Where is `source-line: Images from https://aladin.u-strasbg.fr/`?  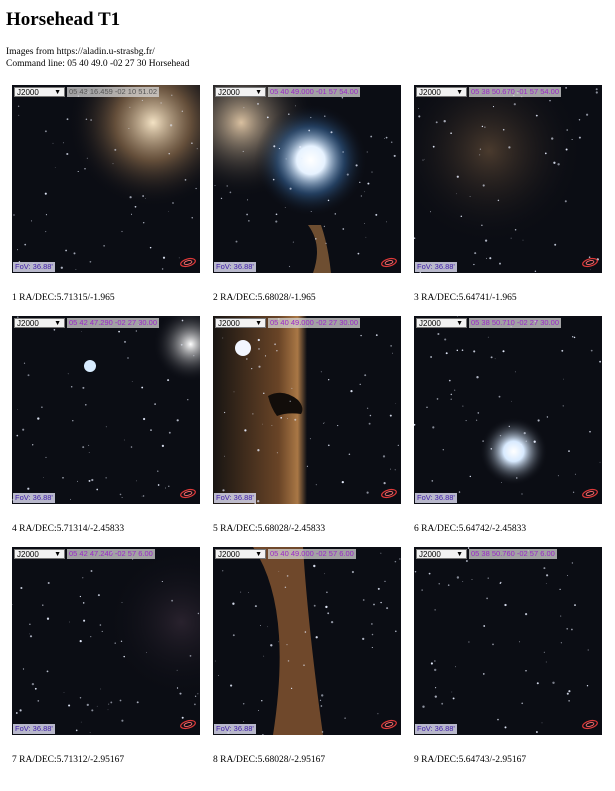
source-line: Images from https://aladin.u-strasbg.fr/ is located at coordinates (80, 52).